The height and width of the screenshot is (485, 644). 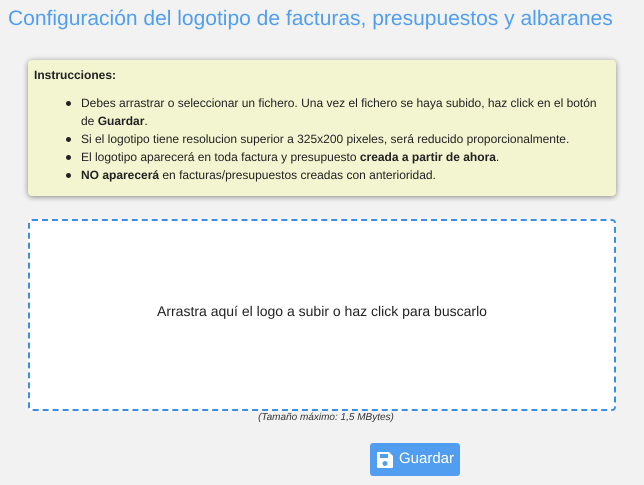 I want to click on instruction-text: NO aparecerá en facturas/presupuestos creadas con anterioridad., so click(x=258, y=175).